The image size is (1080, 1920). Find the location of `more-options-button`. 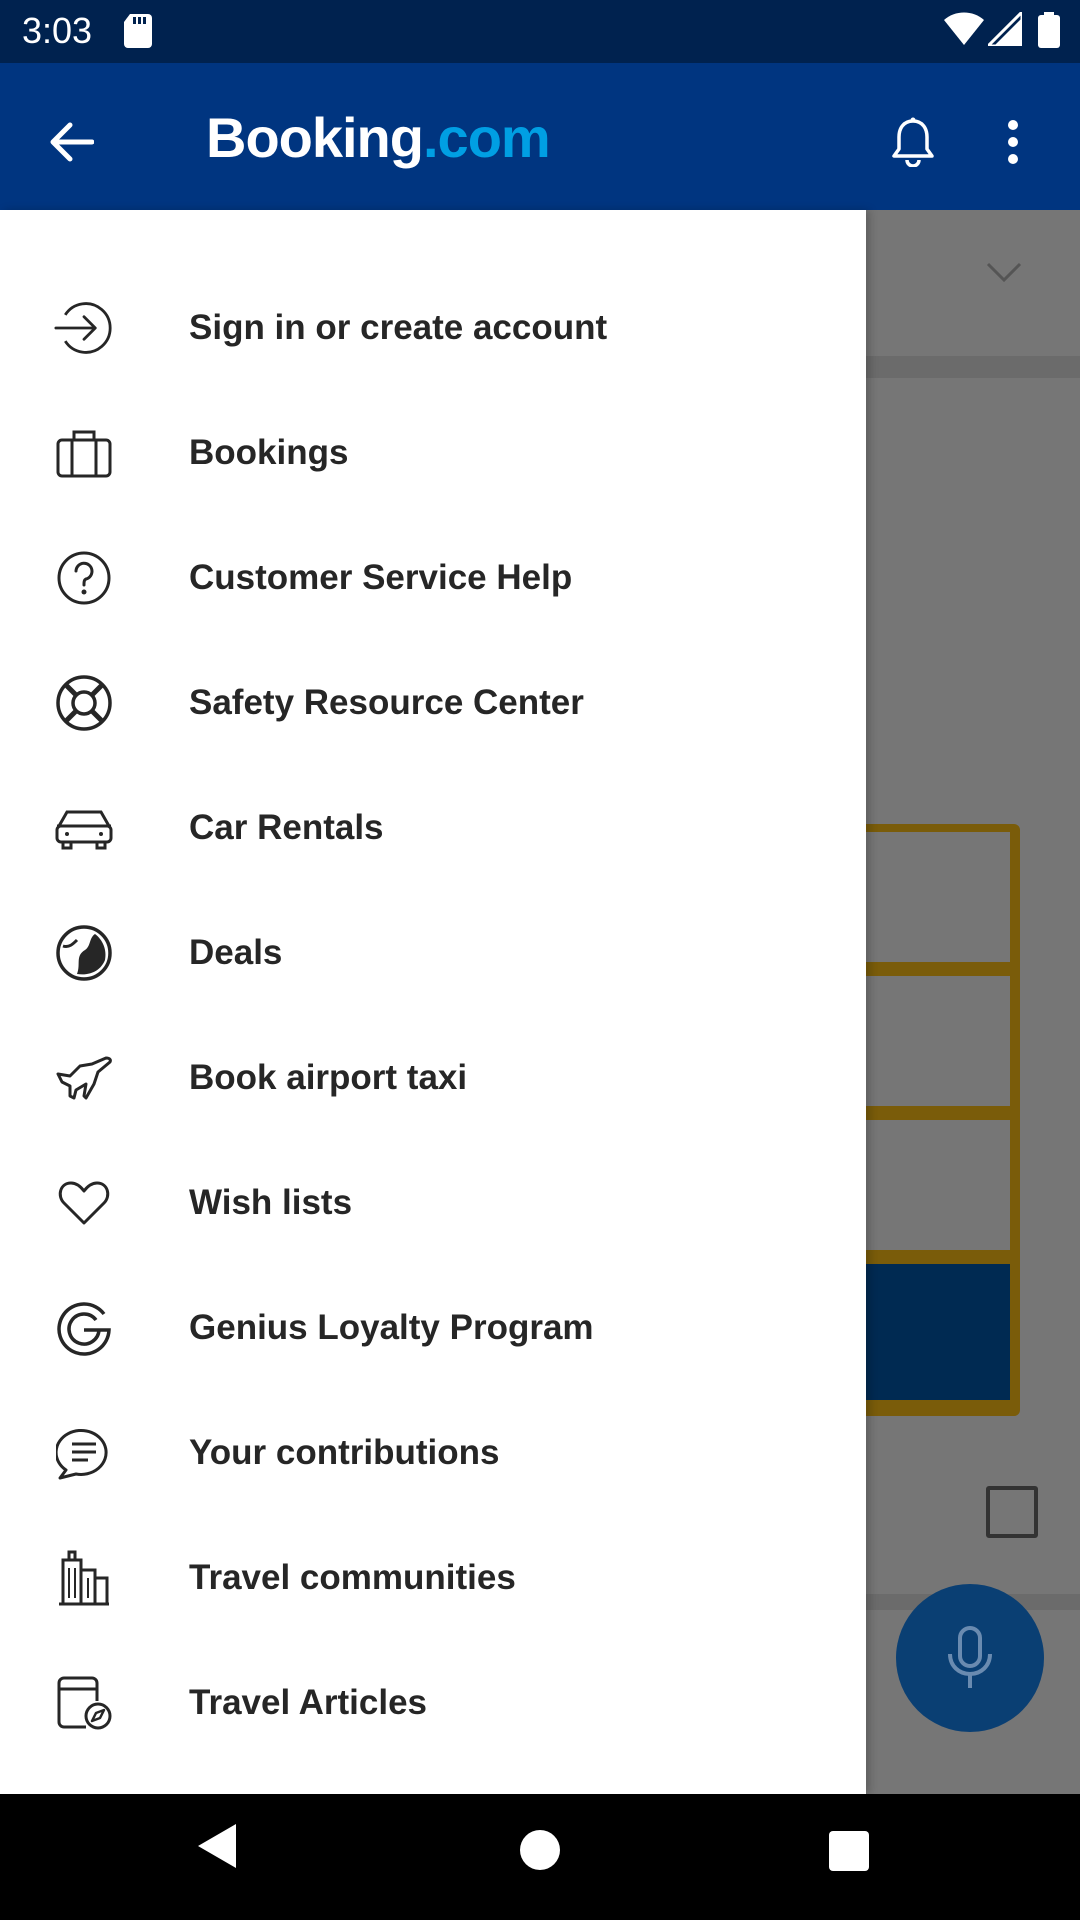

more-options-button is located at coordinates (1013, 142).